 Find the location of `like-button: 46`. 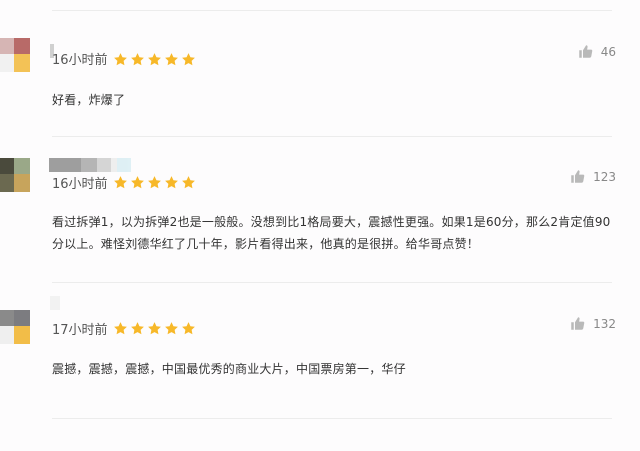

like-button: 46 is located at coordinates (597, 51).